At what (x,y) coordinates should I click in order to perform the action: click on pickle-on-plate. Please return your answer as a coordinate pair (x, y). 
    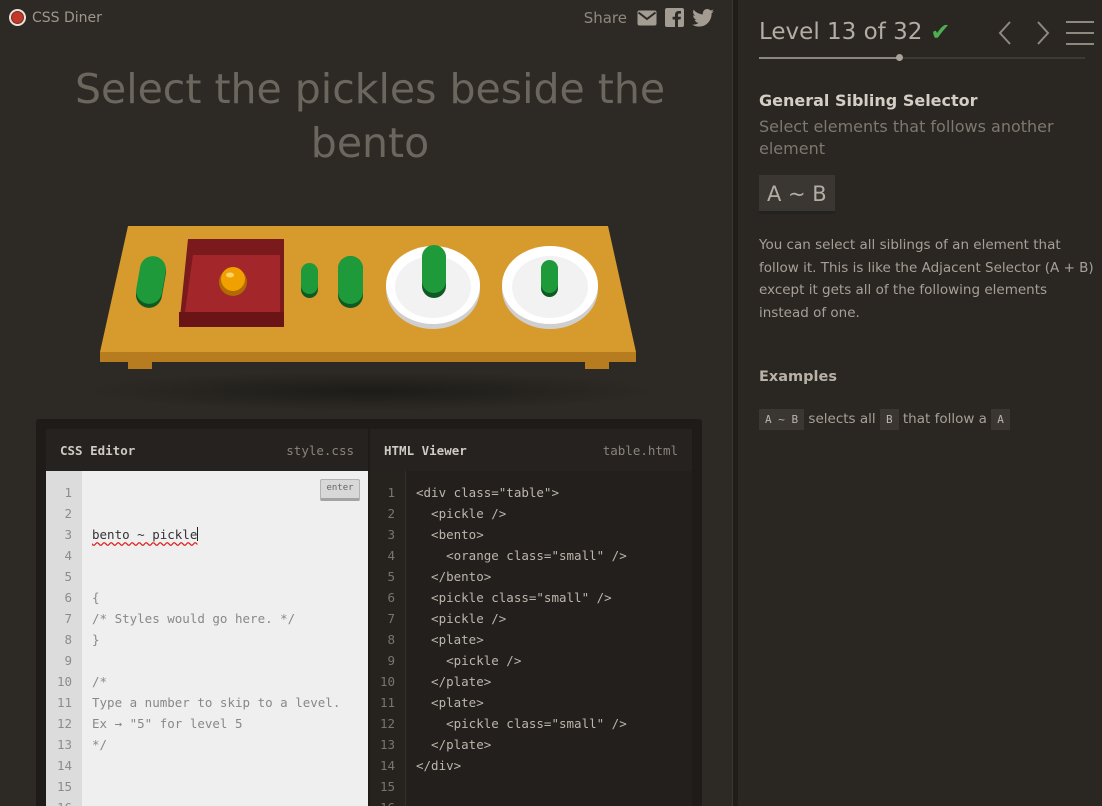
    Looking at the image, I should click on (434, 271).